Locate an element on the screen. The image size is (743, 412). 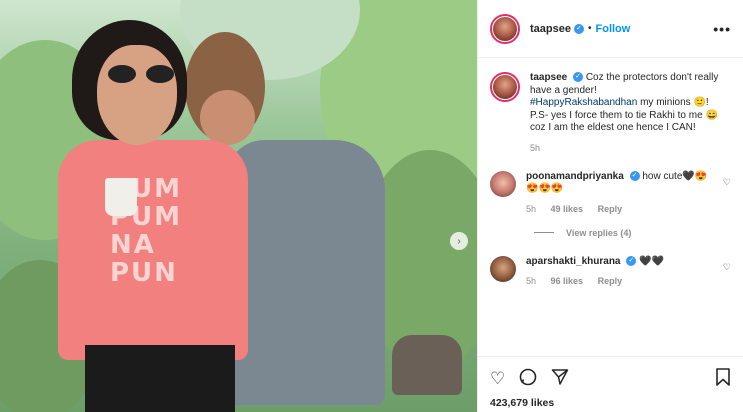
comment-likes: 49 likes is located at coordinates (567, 209).